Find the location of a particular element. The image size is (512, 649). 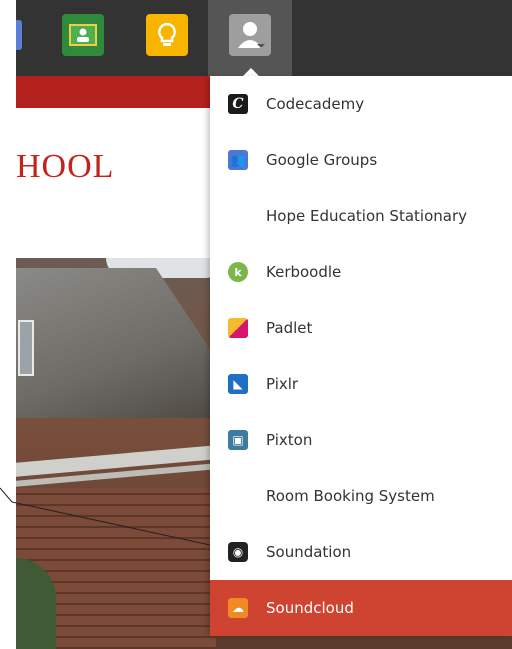

room-booking-icon: ▦ is located at coordinates (238, 496).